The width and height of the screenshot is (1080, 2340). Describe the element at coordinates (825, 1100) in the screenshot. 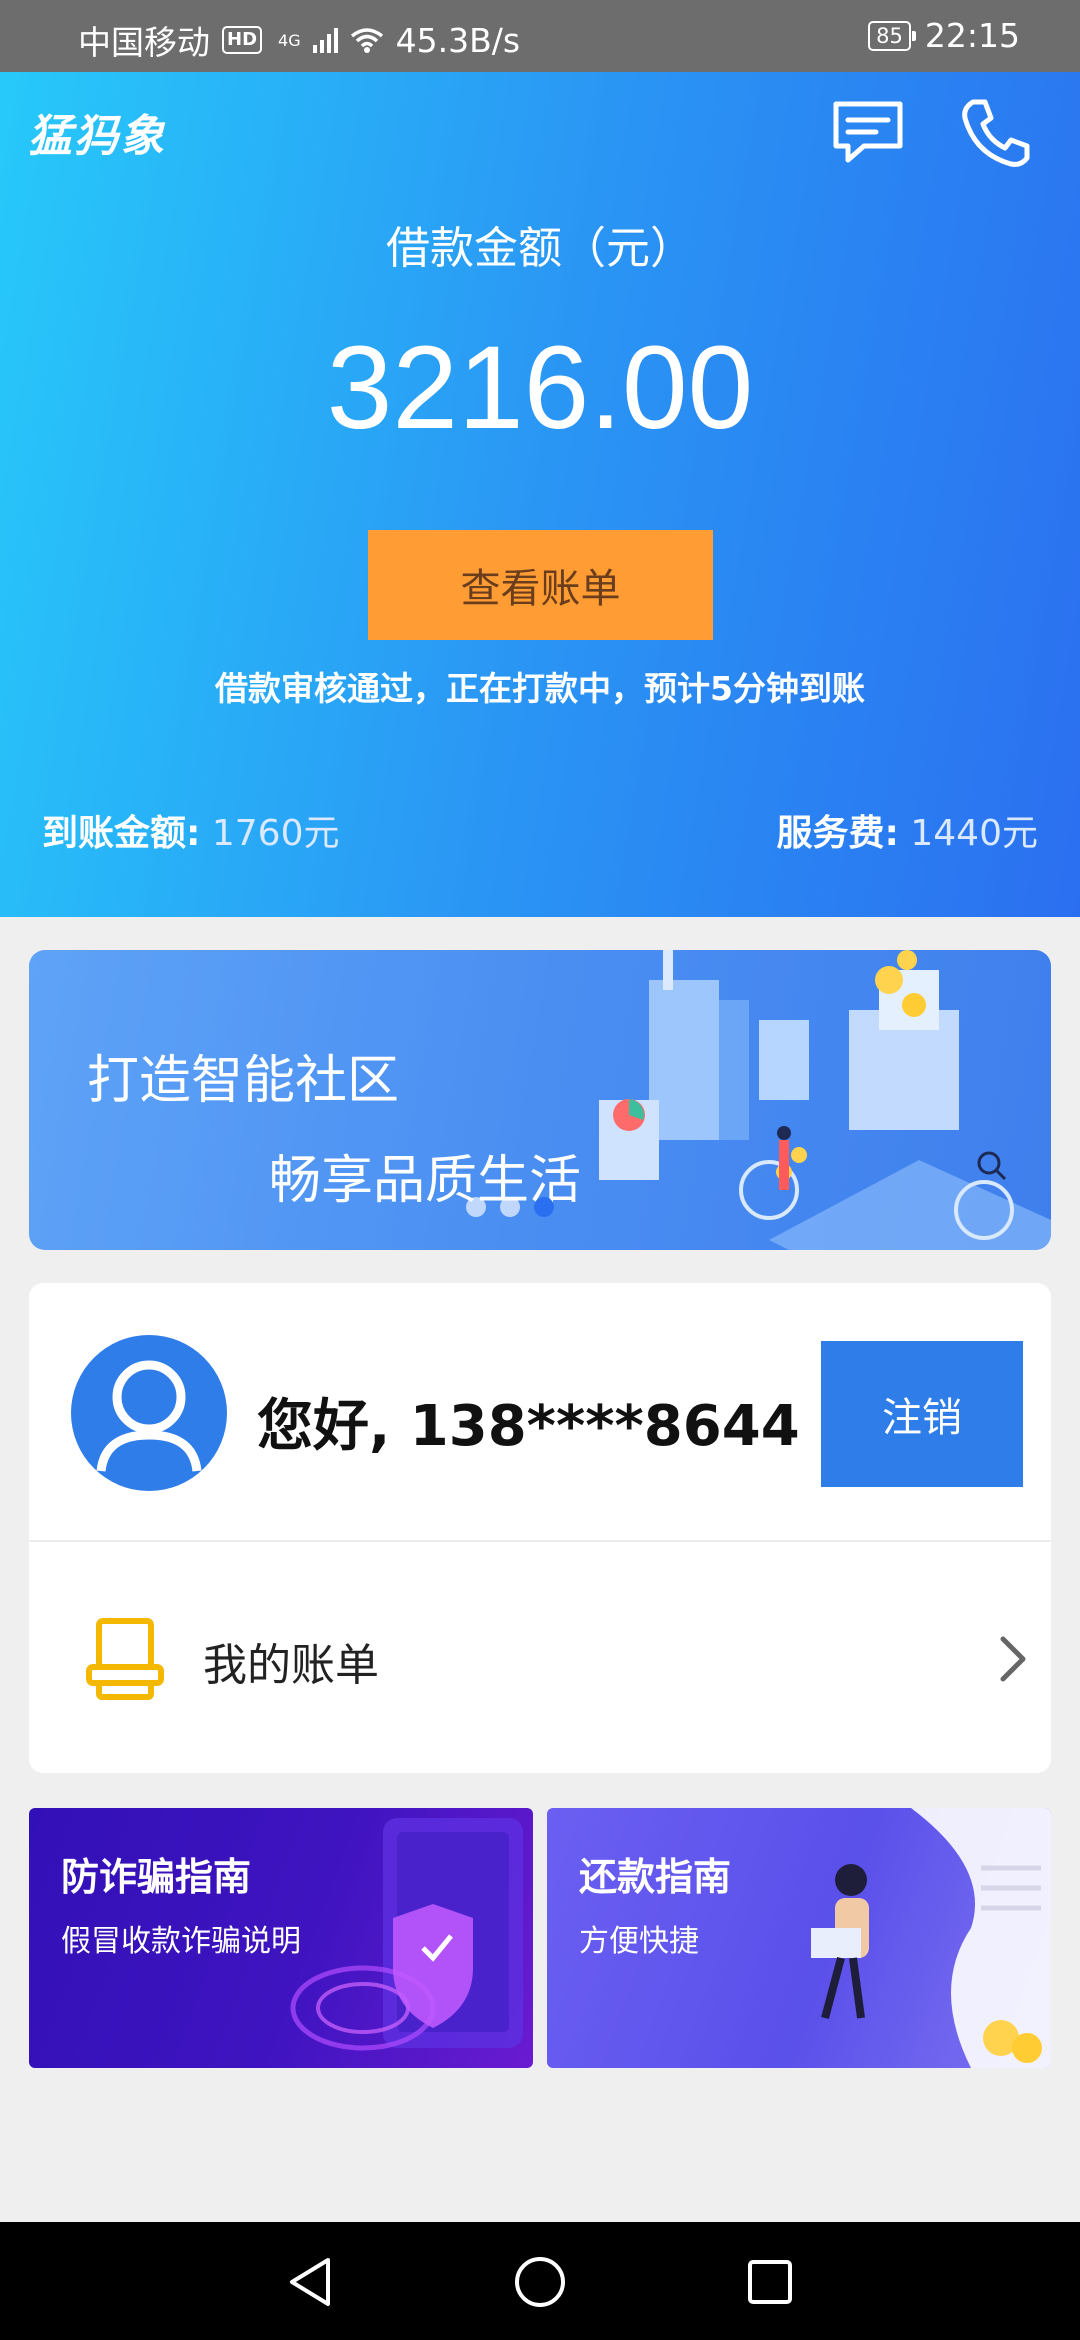

I see `smart-city-illustration` at that location.